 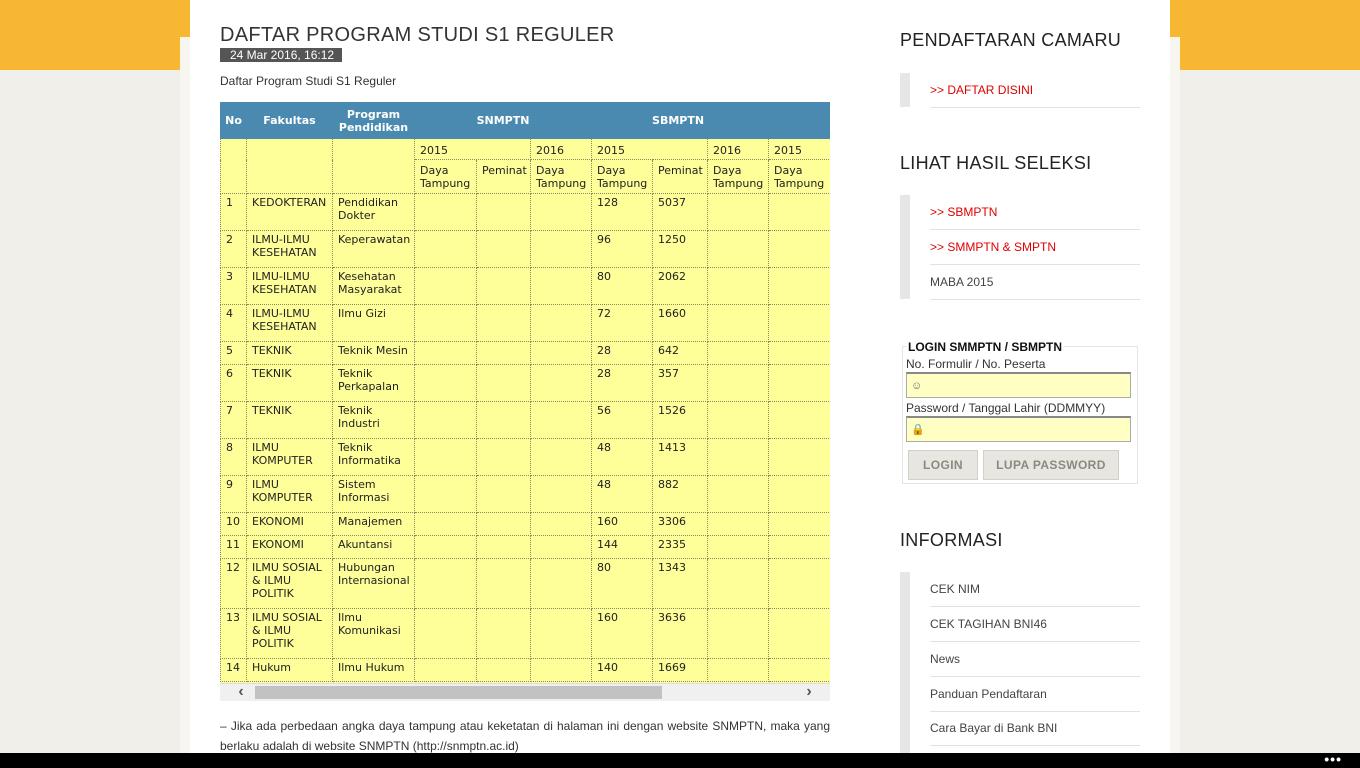 What do you see at coordinates (458, 692) in the screenshot?
I see `scrollbar-thumb` at bounding box center [458, 692].